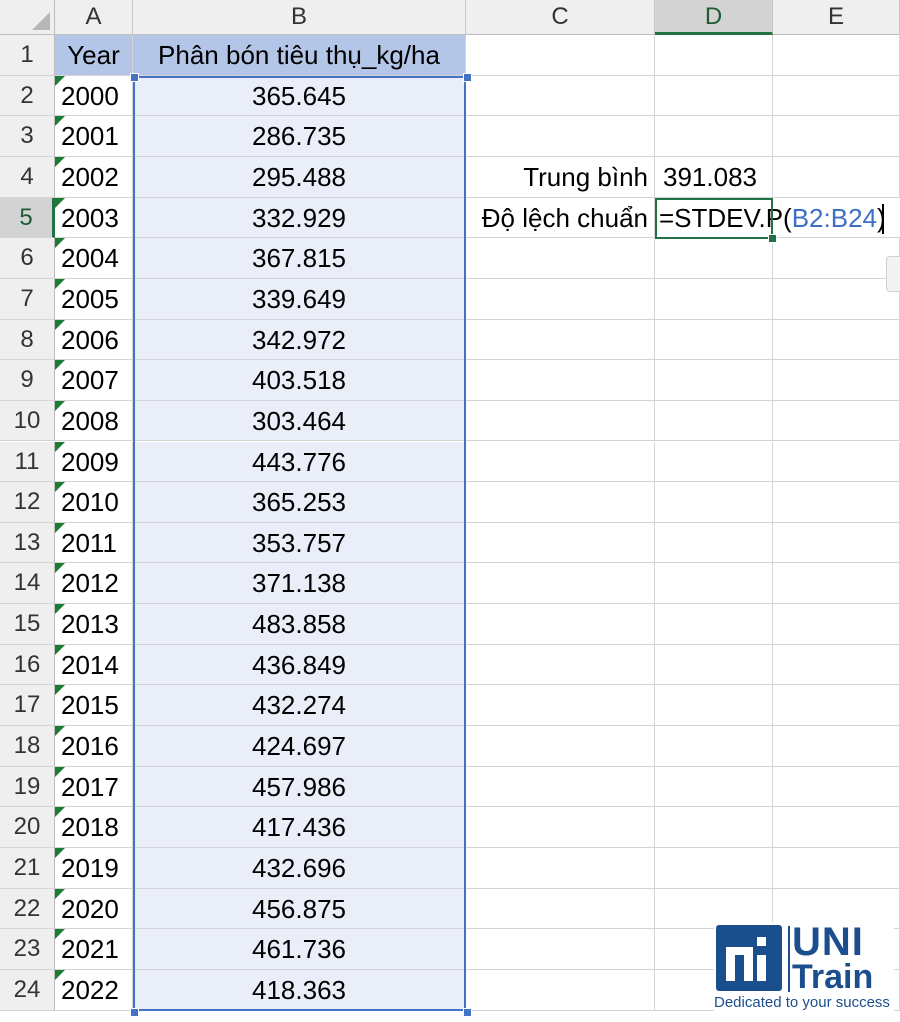 This screenshot has width=900, height=1022. Describe the element at coordinates (560, 55) in the screenshot. I see `cell-c1` at that location.